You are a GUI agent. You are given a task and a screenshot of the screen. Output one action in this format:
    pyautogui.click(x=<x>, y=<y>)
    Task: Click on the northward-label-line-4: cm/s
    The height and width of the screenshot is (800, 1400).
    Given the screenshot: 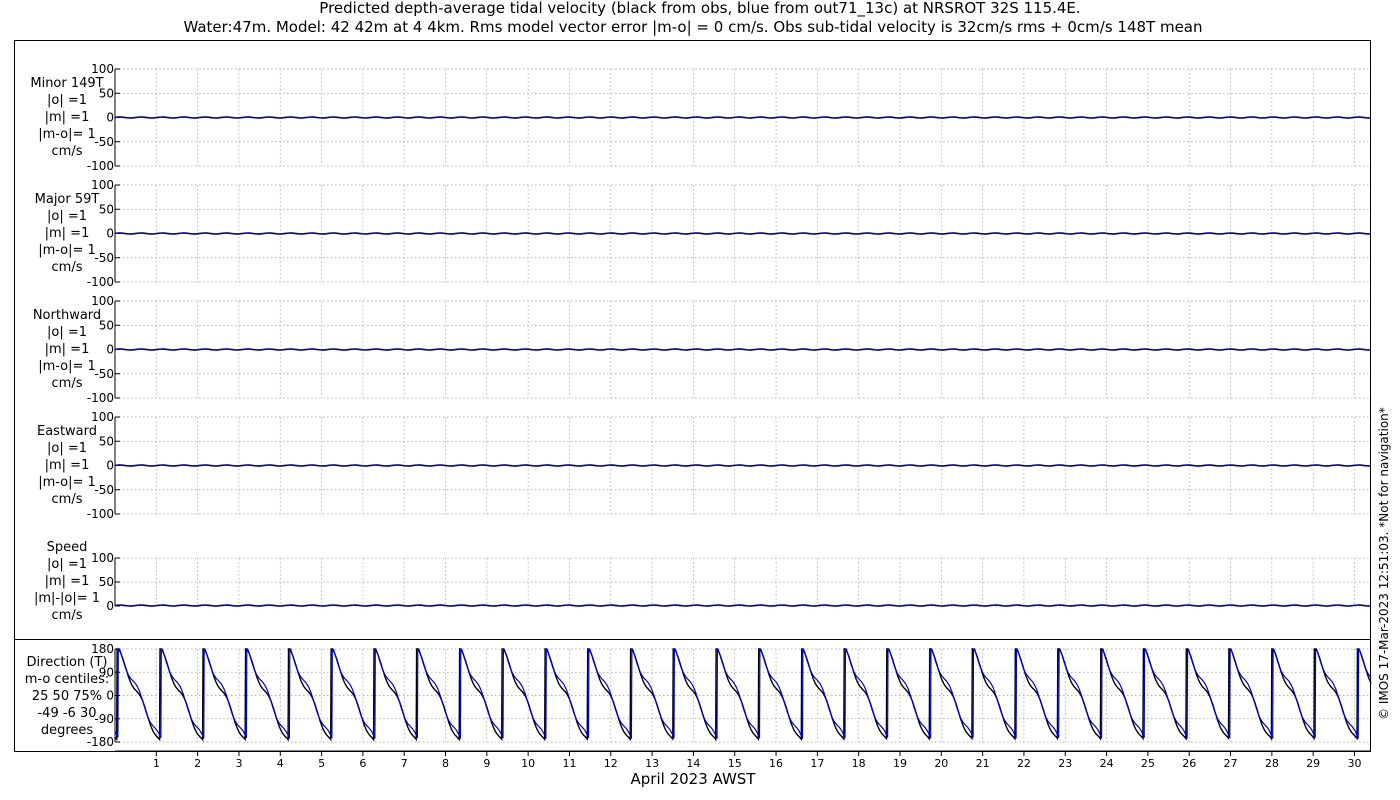 What is the action you would take?
    pyautogui.click(x=67, y=383)
    